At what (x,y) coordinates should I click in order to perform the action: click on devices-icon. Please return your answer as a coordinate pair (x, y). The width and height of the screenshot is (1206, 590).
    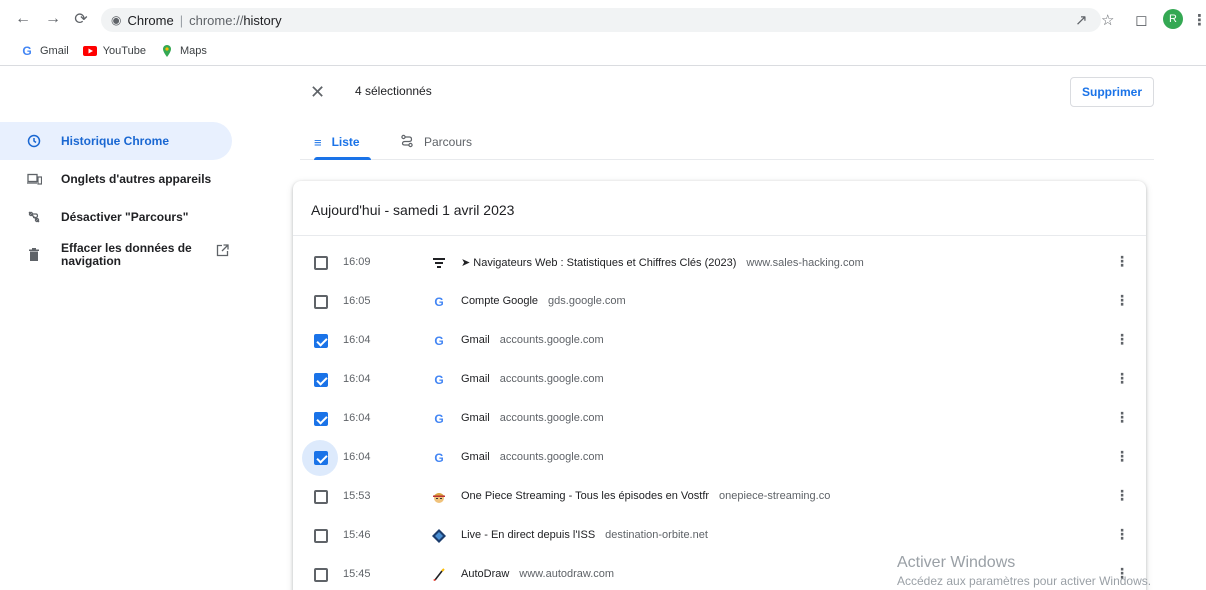
    Looking at the image, I should click on (34, 179).